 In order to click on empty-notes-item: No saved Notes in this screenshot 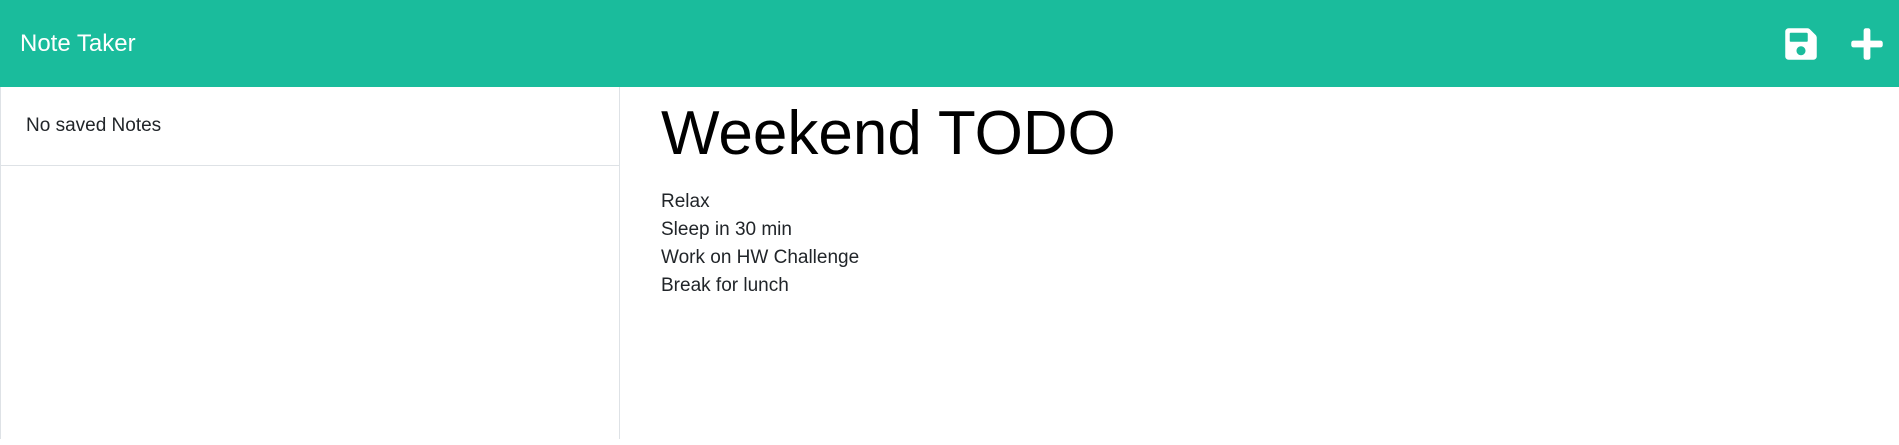, I will do `click(310, 126)`.